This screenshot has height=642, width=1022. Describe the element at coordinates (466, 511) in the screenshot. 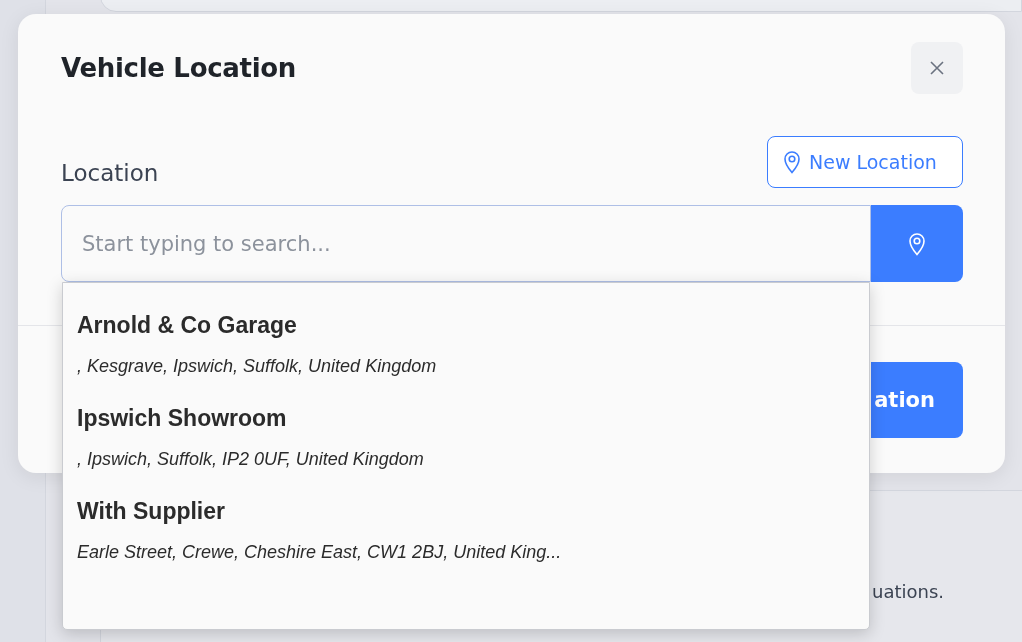

I see `location-name: With Supplier` at that location.